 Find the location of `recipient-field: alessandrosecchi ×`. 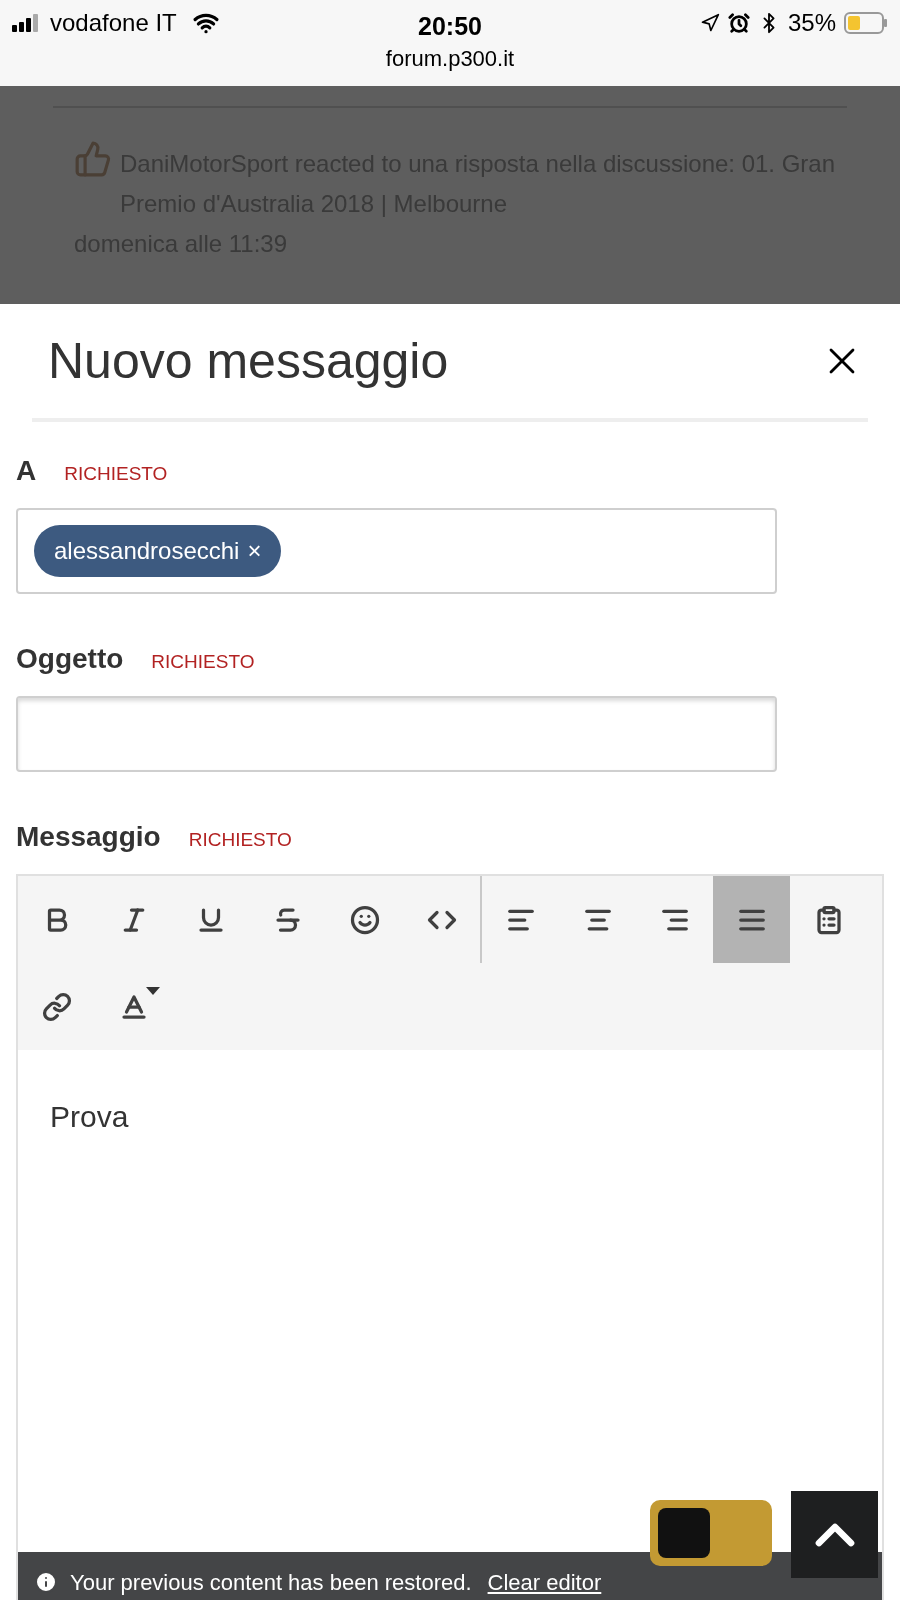

recipient-field: alessandrosecchi × is located at coordinates (396, 551).